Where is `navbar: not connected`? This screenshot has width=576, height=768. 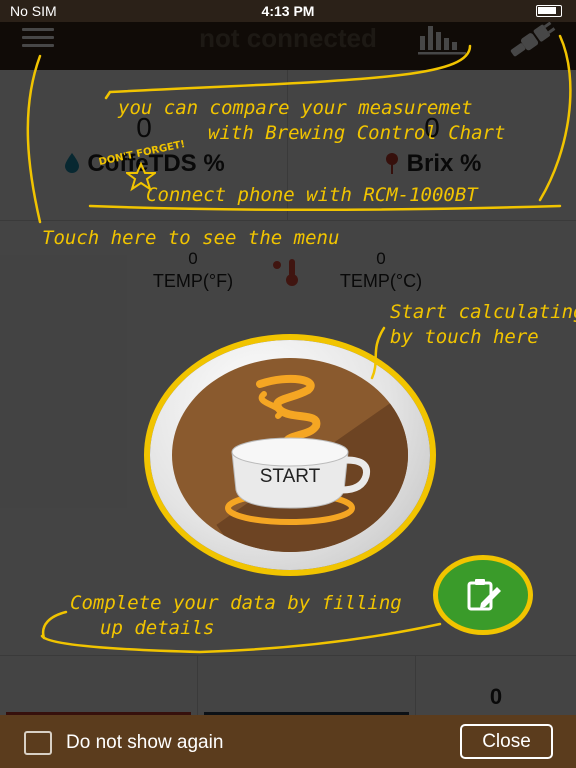 navbar: not connected is located at coordinates (288, 46).